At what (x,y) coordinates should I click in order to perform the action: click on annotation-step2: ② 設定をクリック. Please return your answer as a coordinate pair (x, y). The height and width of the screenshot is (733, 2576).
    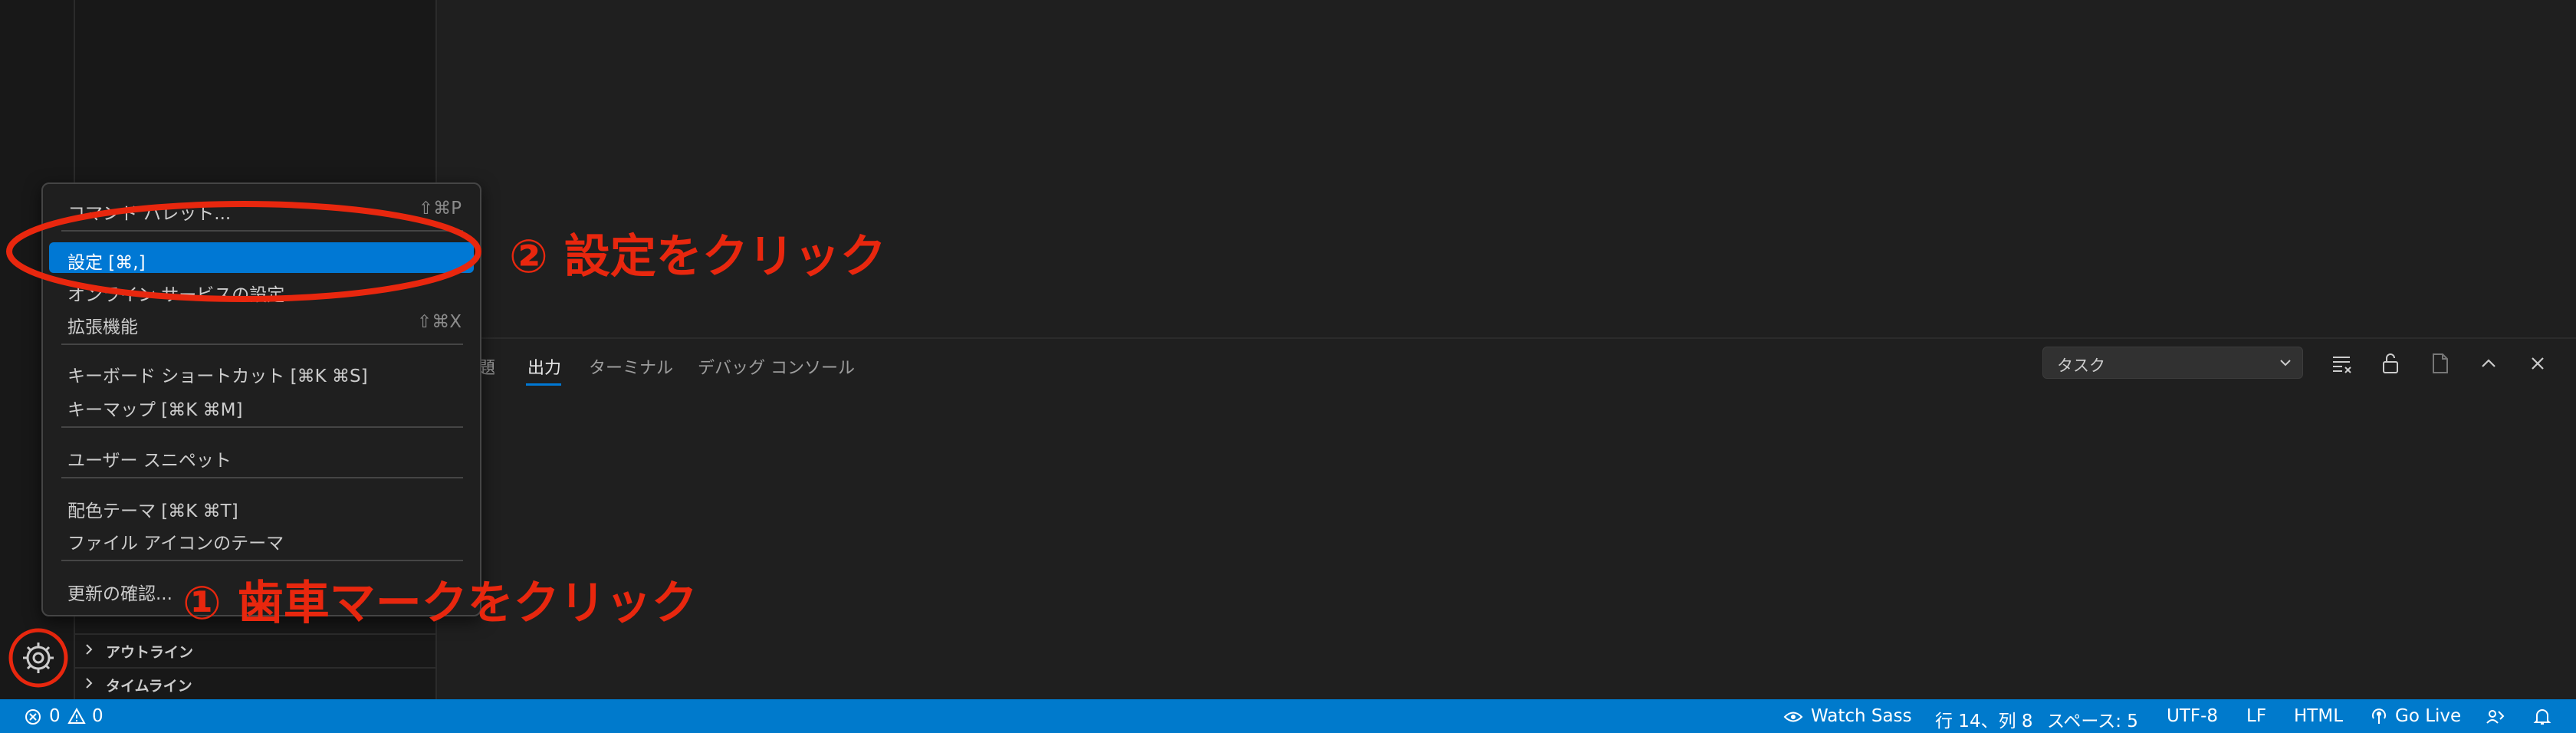
    Looking at the image, I should click on (698, 257).